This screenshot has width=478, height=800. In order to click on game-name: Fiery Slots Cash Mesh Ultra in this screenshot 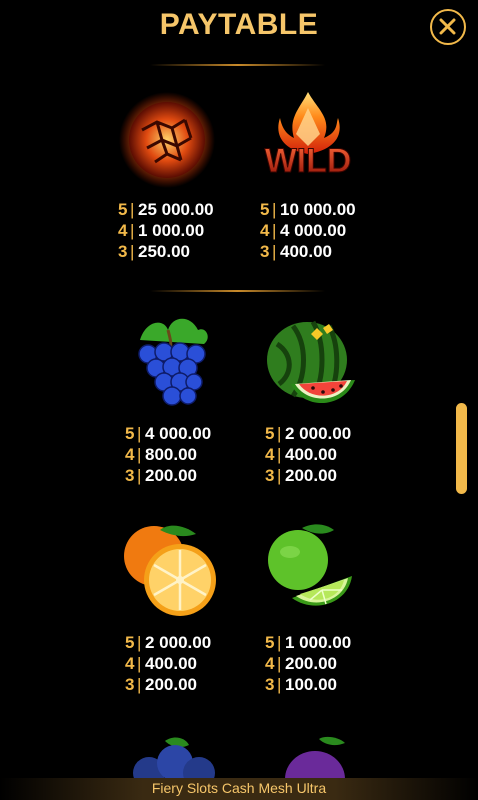, I will do `click(239, 788)`.